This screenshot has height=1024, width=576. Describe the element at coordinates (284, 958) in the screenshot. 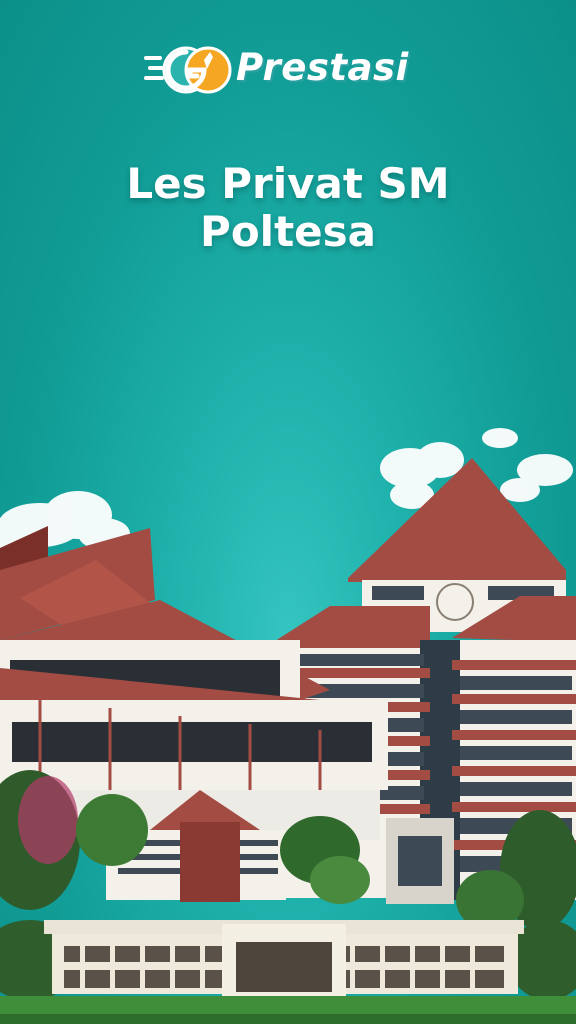

I see `colonnade-building` at that location.